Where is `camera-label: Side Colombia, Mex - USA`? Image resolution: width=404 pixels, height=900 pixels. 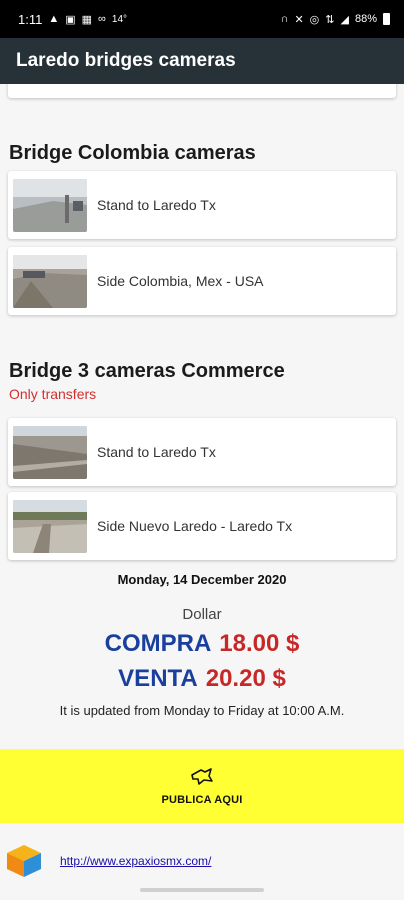
camera-label: Side Colombia, Mex - USA is located at coordinates (180, 281).